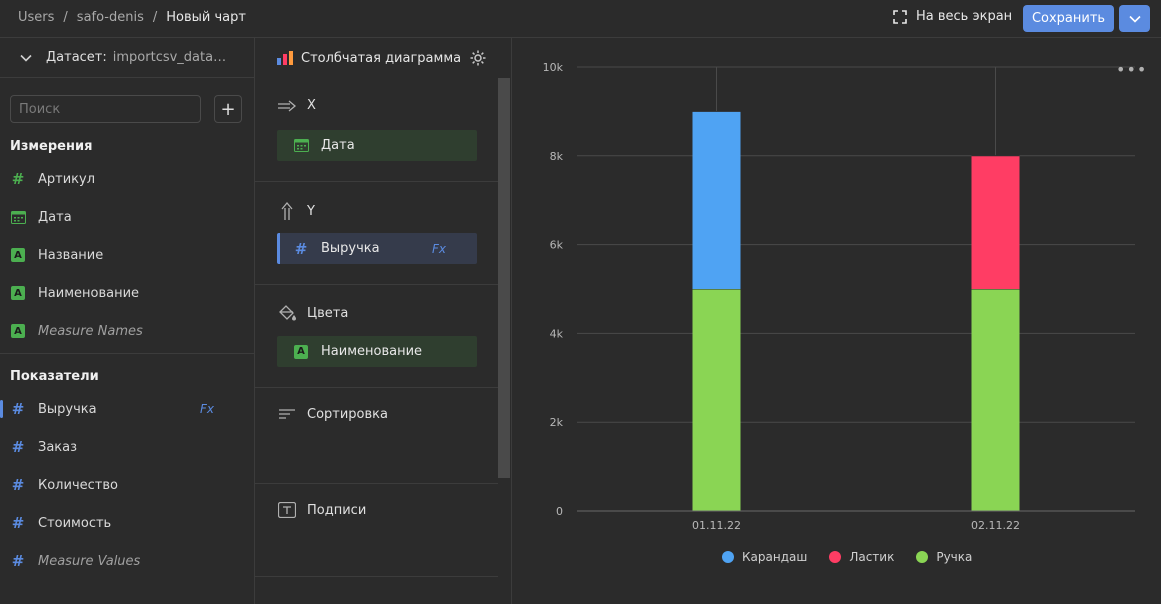 Image resolution: width=1161 pixels, height=604 pixels. I want to click on x-tick-label: 01.11.22, so click(716, 525).